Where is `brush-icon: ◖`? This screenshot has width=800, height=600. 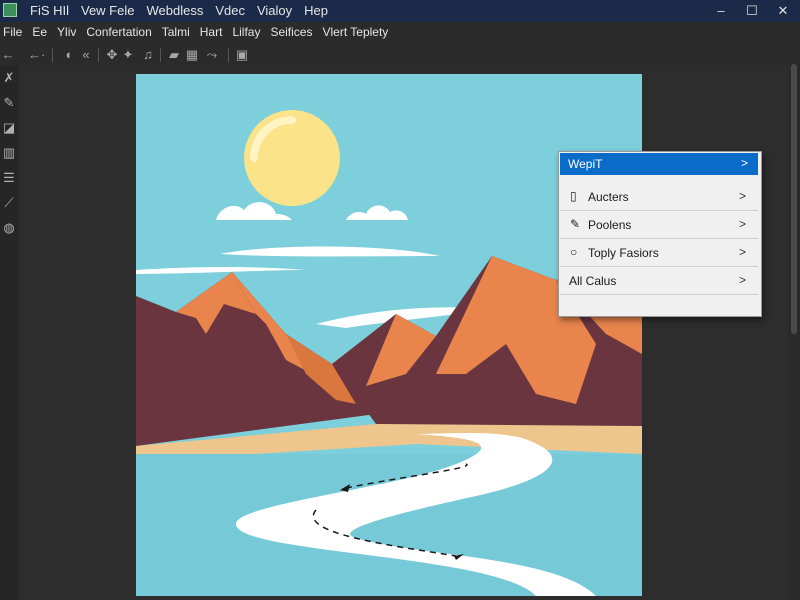 brush-icon: ◖ is located at coordinates (68, 55).